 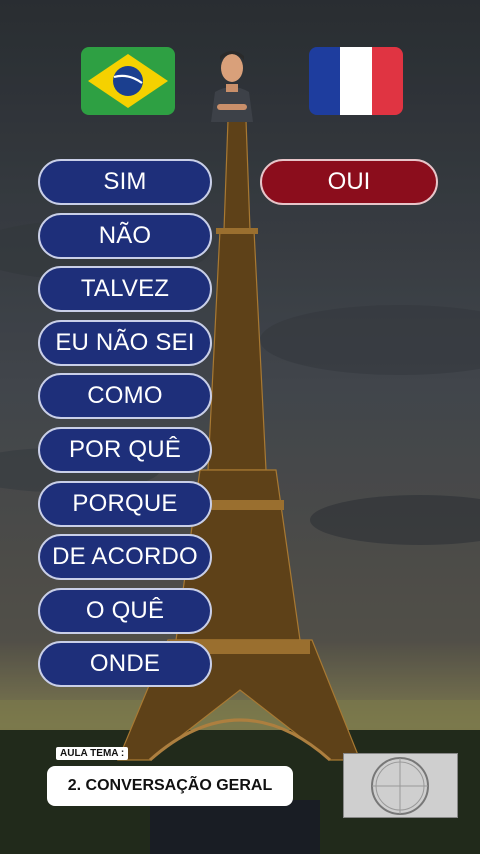 What do you see at coordinates (125, 396) in the screenshot?
I see `word-como: COMO` at bounding box center [125, 396].